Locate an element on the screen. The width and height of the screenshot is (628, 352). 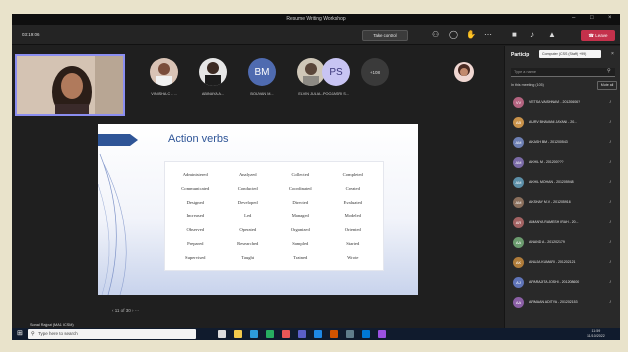
next-slide-icon: › is located at coordinates (133, 310).